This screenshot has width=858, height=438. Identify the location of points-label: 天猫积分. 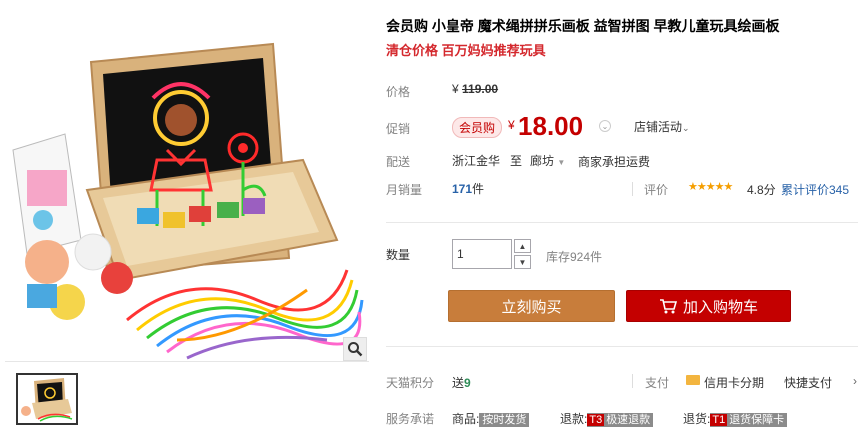
(410, 383).